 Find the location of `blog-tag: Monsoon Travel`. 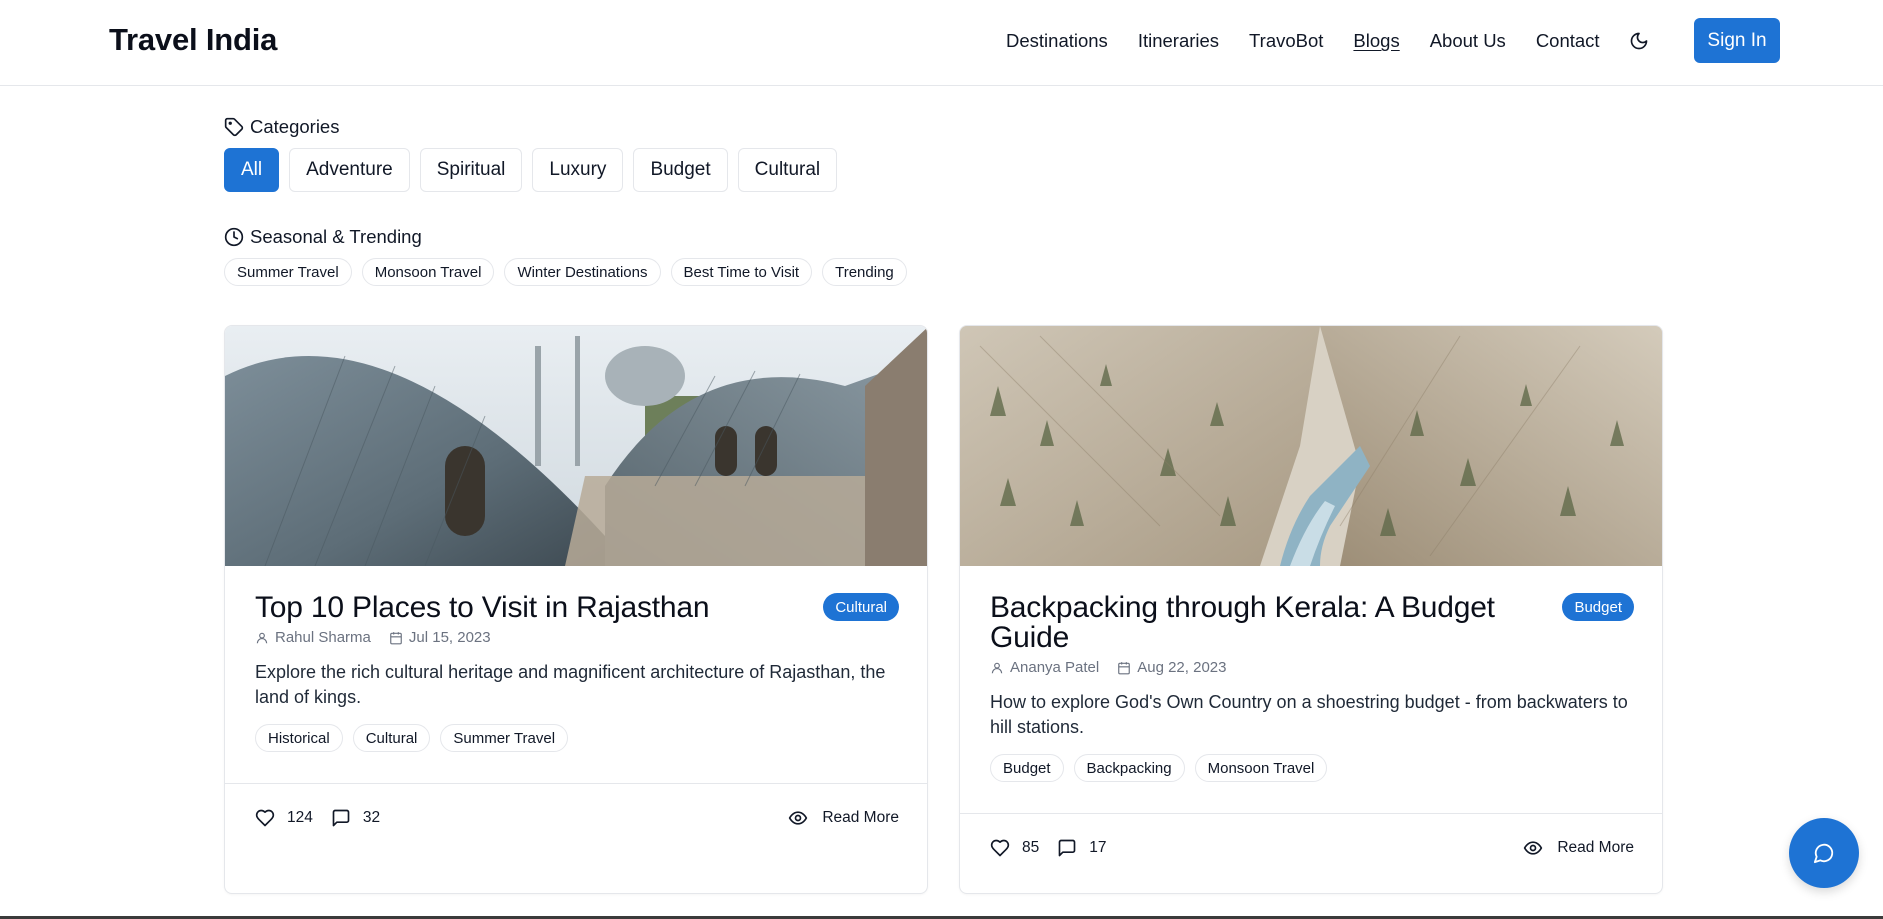

blog-tag: Monsoon Travel is located at coordinates (1261, 768).